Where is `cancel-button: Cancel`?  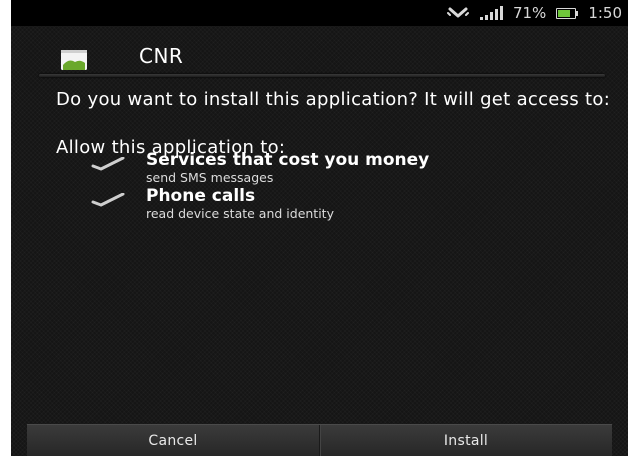 cancel-button: Cancel is located at coordinates (173, 440).